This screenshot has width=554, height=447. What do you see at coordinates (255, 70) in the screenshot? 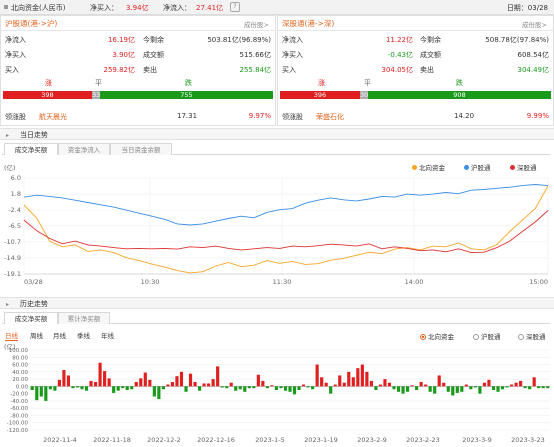
I see `sh-sell-value: 255.84亿` at bounding box center [255, 70].